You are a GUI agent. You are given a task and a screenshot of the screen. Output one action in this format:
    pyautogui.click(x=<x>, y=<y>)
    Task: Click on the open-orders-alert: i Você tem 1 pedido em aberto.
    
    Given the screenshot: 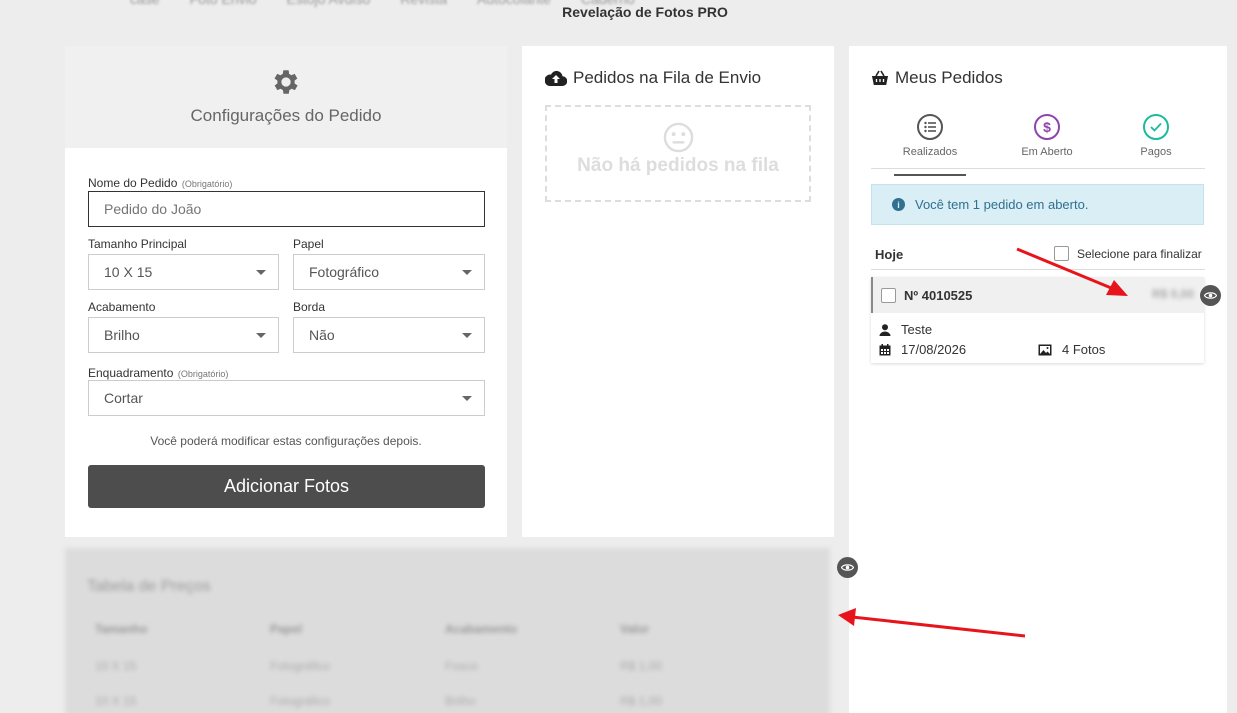 What is the action you would take?
    pyautogui.click(x=1037, y=204)
    